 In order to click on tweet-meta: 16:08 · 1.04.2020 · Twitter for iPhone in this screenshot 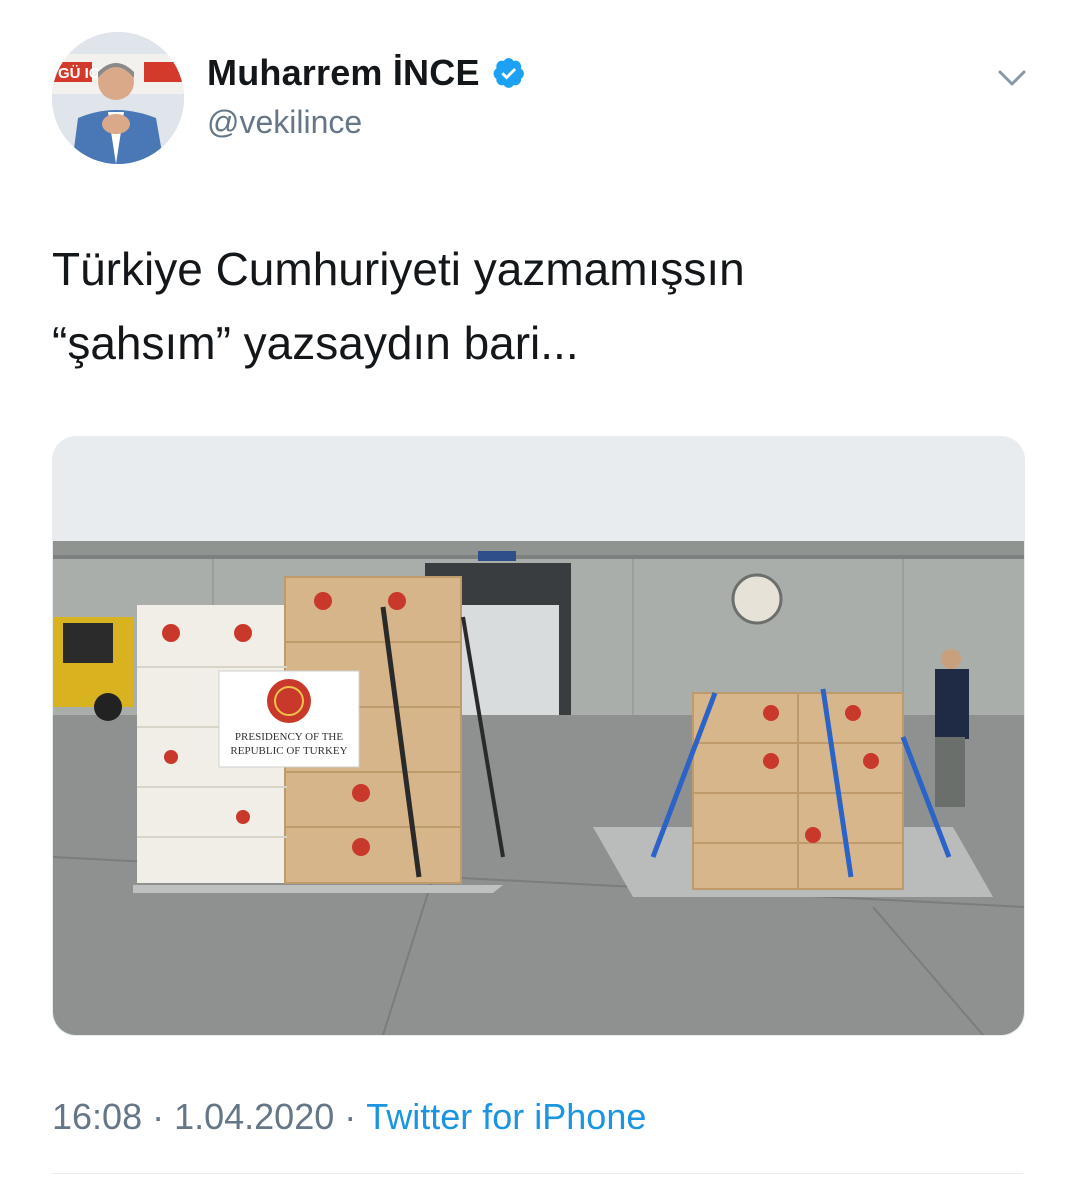, I will do `click(349, 1117)`.